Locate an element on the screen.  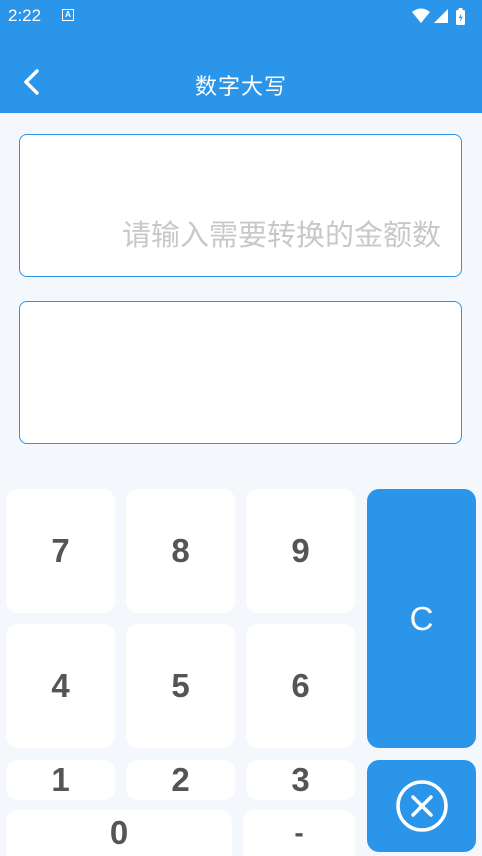
key-5: 5 is located at coordinates (180, 686).